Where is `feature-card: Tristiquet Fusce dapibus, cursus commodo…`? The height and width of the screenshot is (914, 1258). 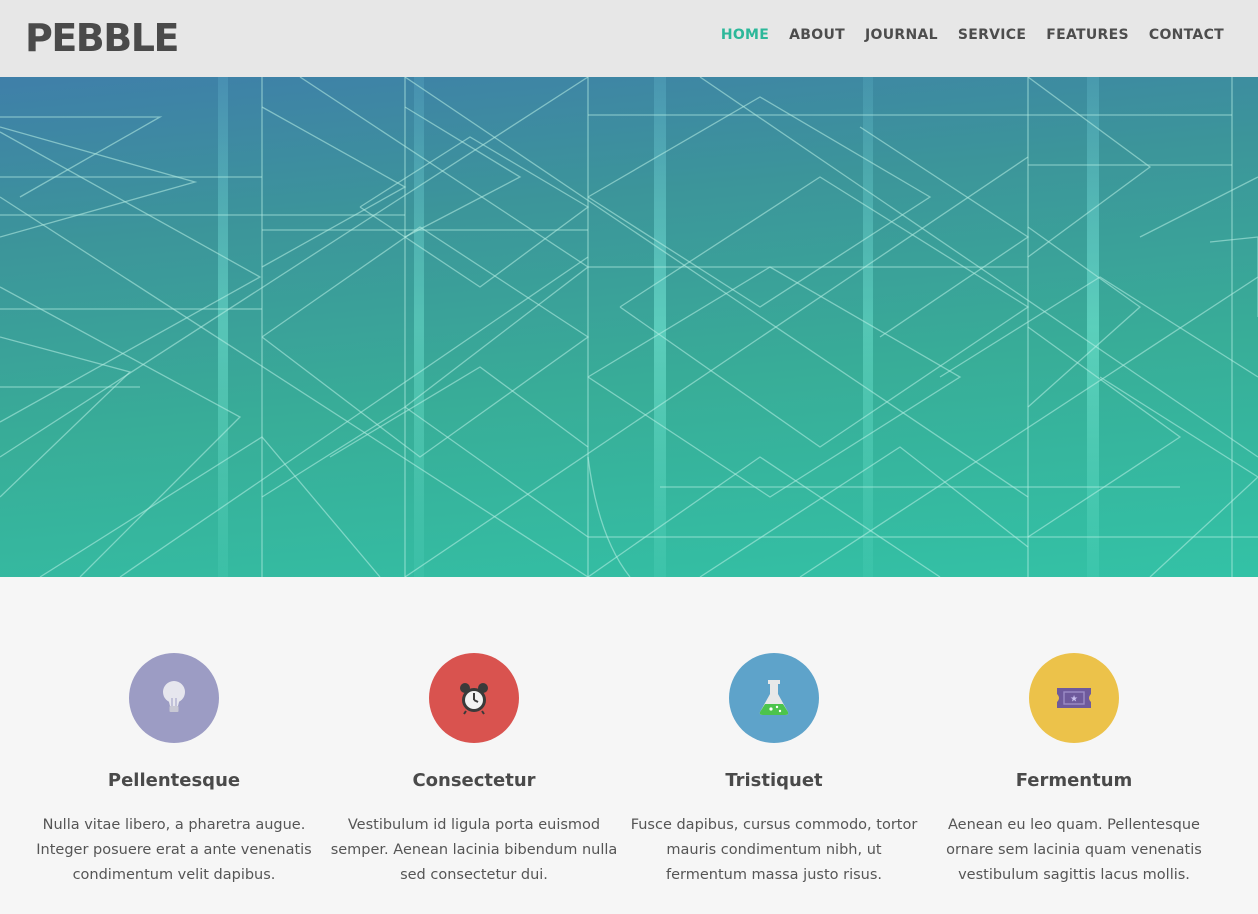
feature-card: Tristiquet Fusce dapibus, cursus commodo… is located at coordinates (774, 770).